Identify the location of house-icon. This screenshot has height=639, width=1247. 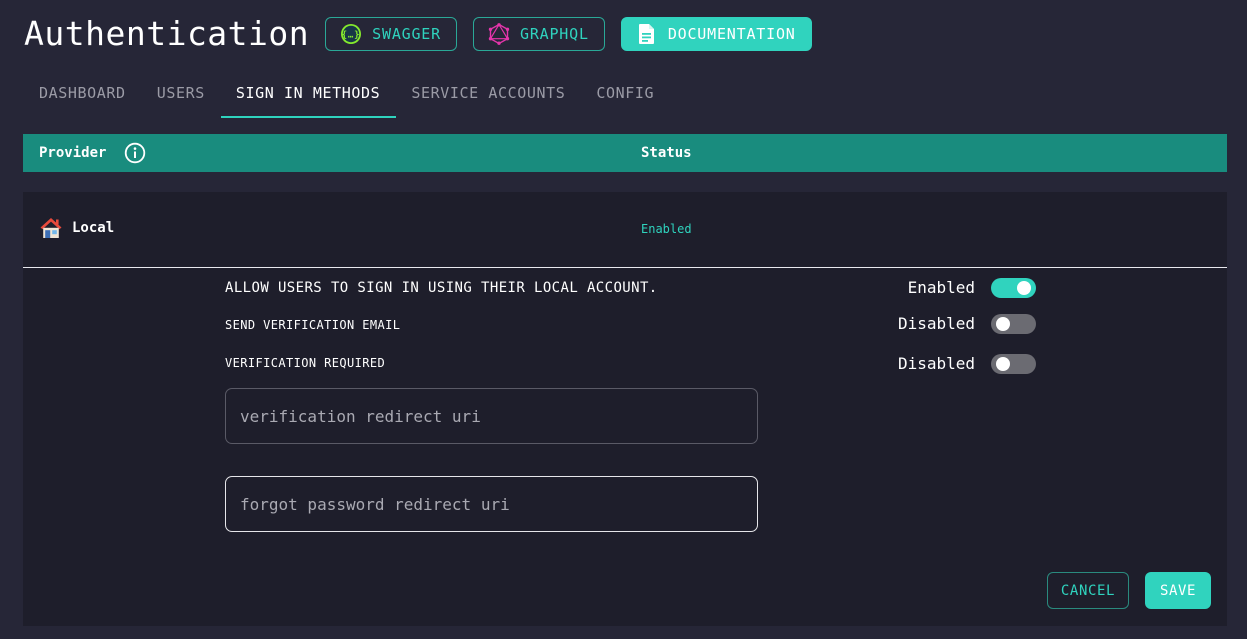
(51, 228).